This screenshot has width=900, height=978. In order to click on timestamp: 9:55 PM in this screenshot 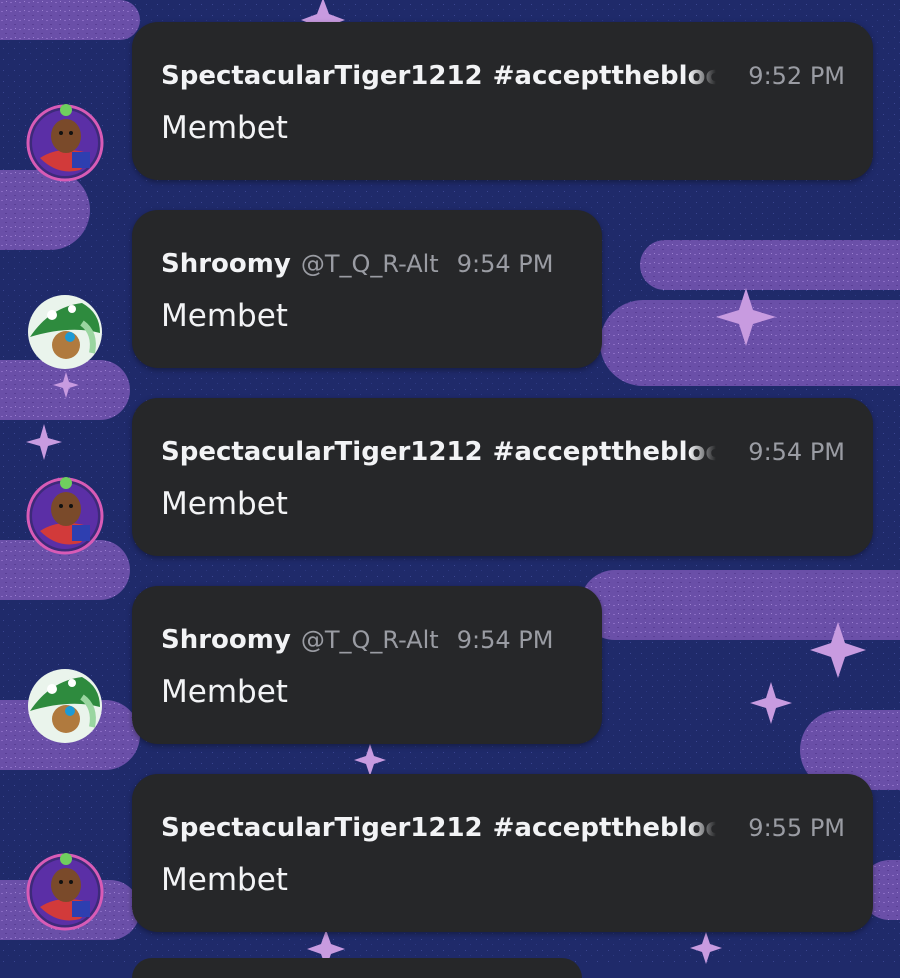, I will do `click(796, 828)`.